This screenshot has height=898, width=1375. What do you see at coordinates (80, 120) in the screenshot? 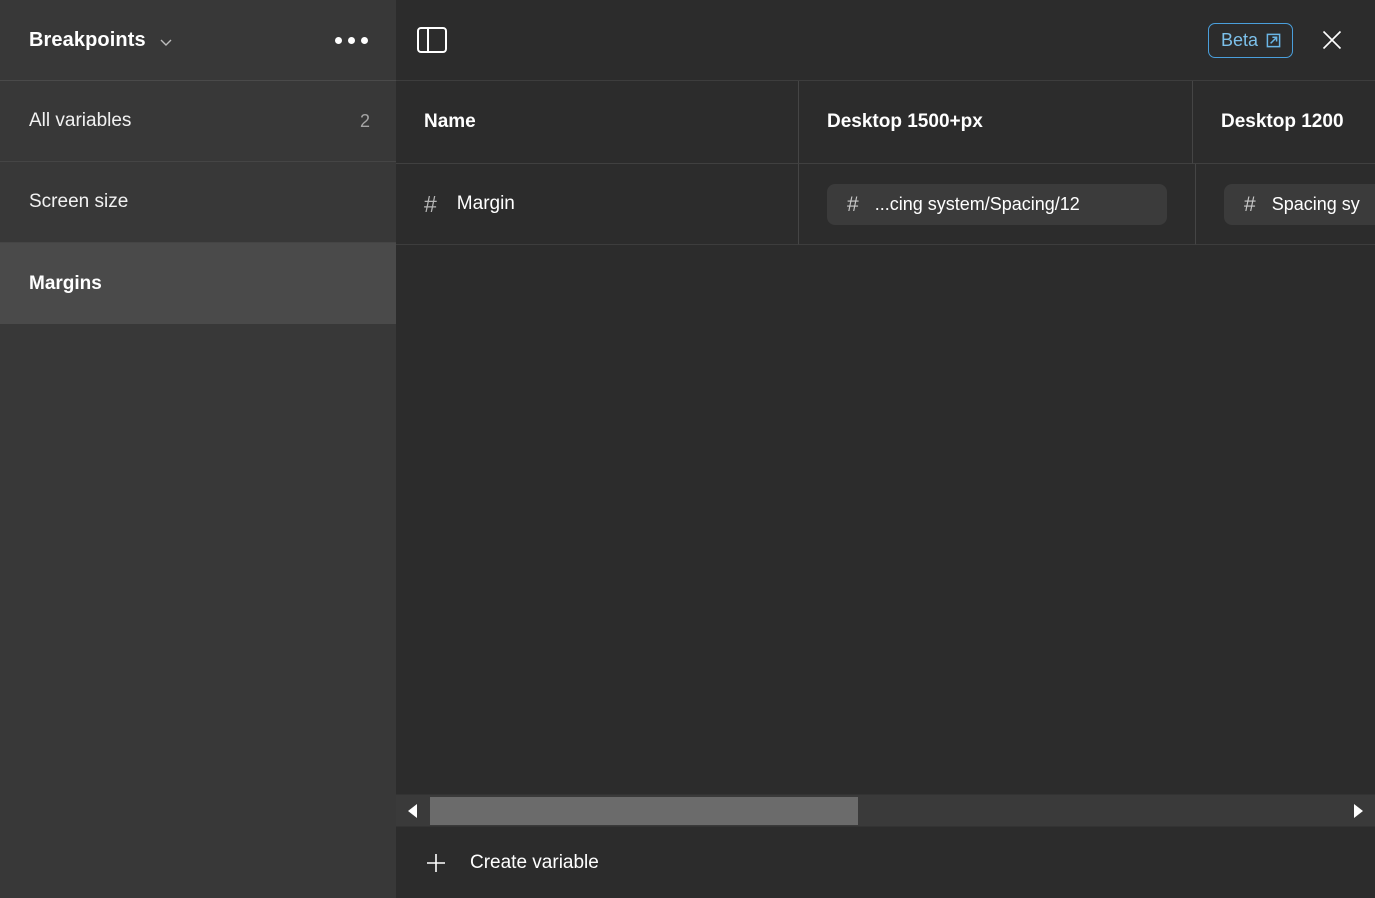
I see `sidebar-item-label: All variables` at bounding box center [80, 120].